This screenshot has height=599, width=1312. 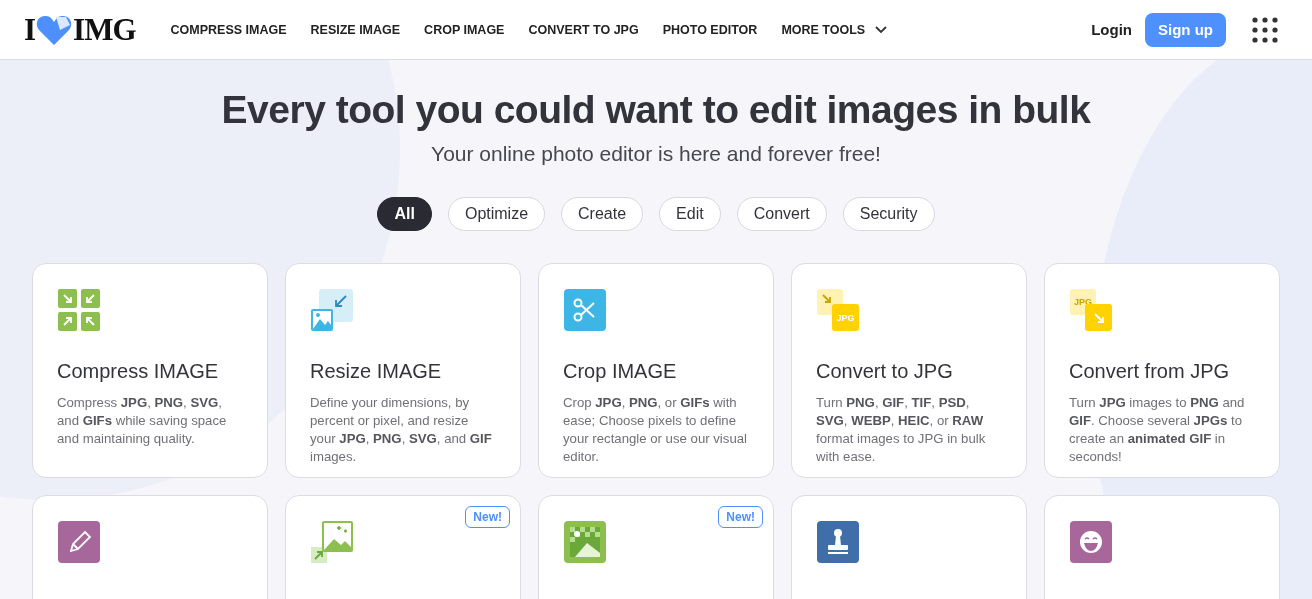 I want to click on smiley-icon, so click(x=1091, y=542).